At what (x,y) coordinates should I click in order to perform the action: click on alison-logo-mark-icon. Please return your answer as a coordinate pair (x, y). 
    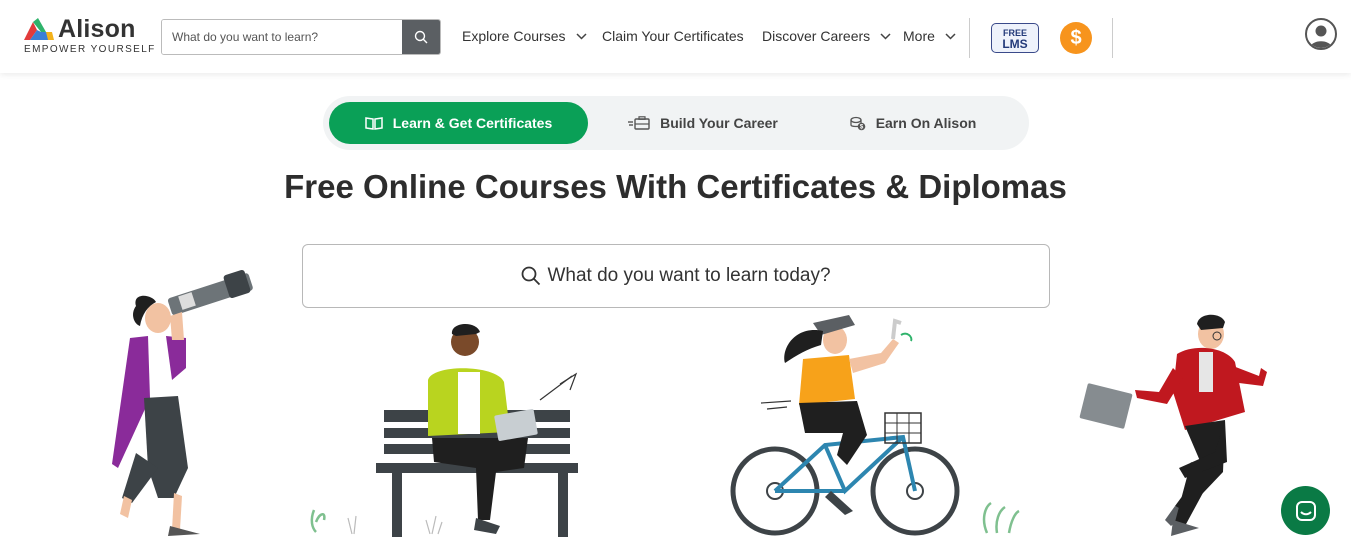
    Looking at the image, I should click on (39, 29).